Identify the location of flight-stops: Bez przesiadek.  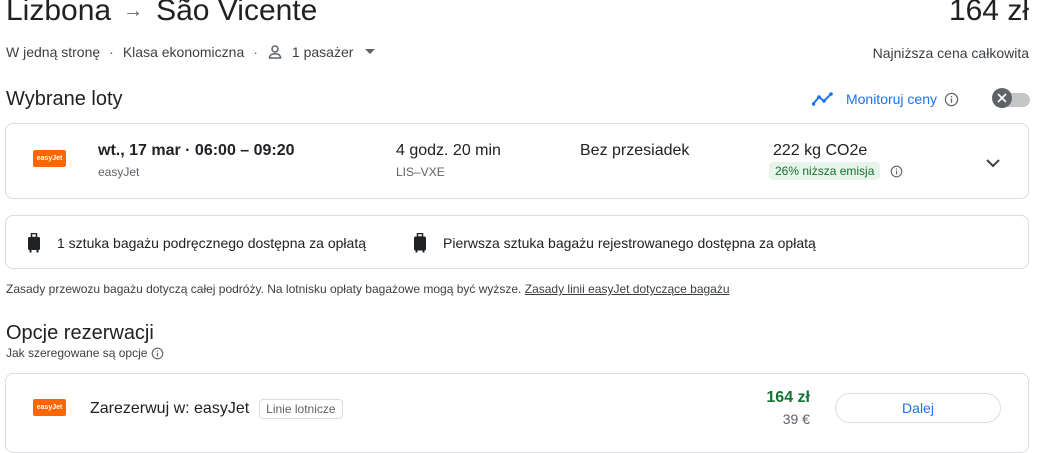
(635, 150).